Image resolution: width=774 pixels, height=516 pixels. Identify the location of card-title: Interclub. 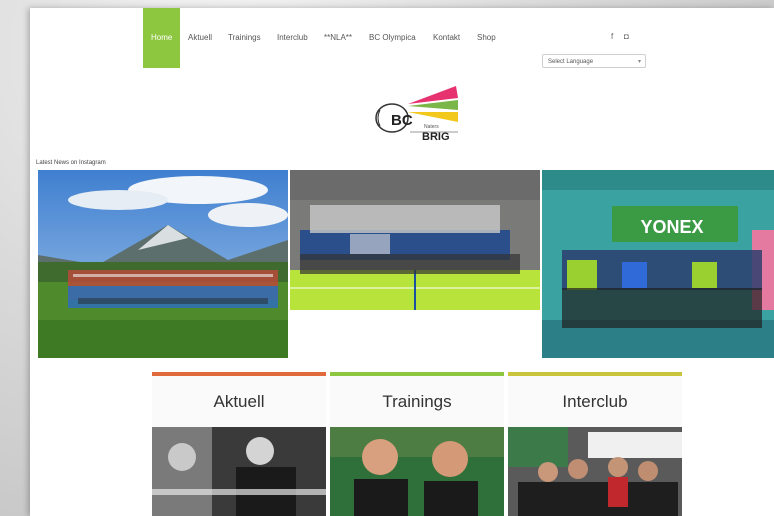
(595, 401).